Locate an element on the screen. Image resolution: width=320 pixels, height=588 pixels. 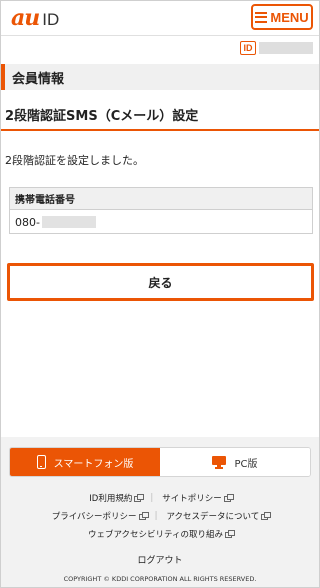
page-title: 2段階認証SMS（Cメール）設定 is located at coordinates (102, 116).